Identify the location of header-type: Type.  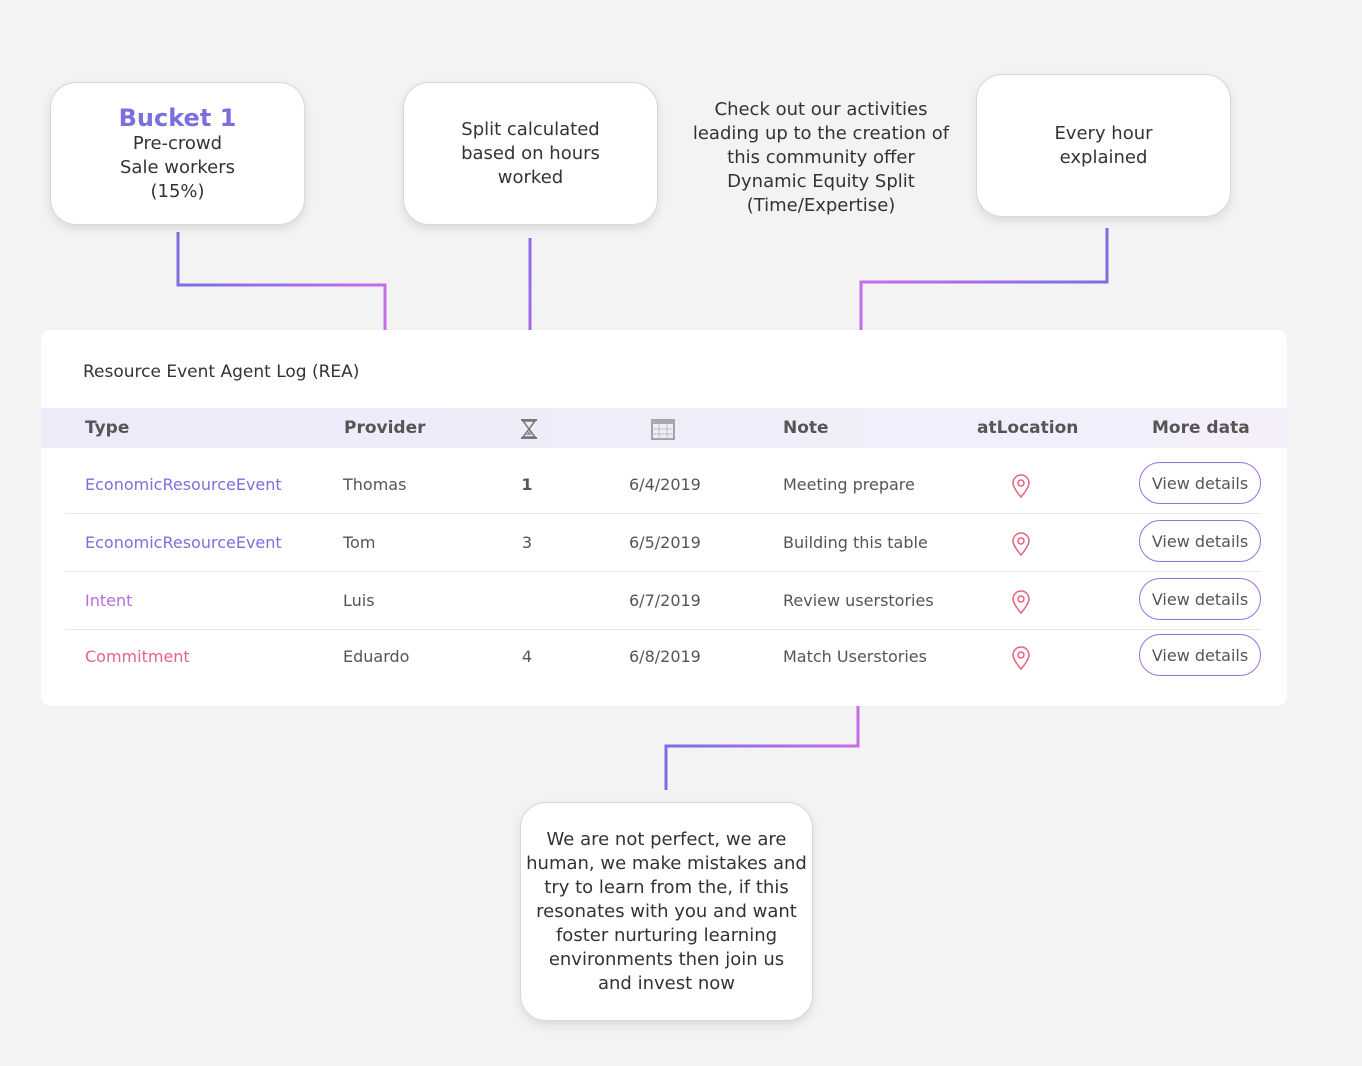
(107, 428).